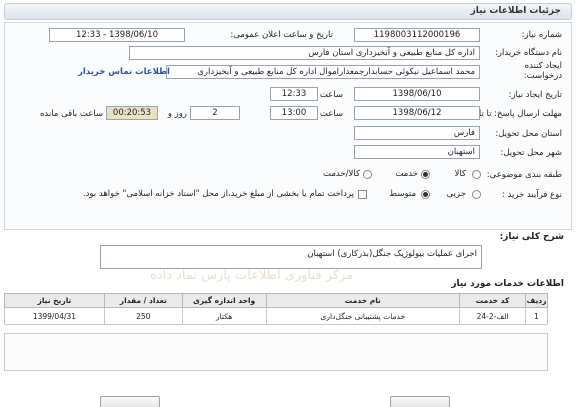 This screenshot has width=576, height=407. I want to click on deadline-time-label: ساعت, so click(331, 114).